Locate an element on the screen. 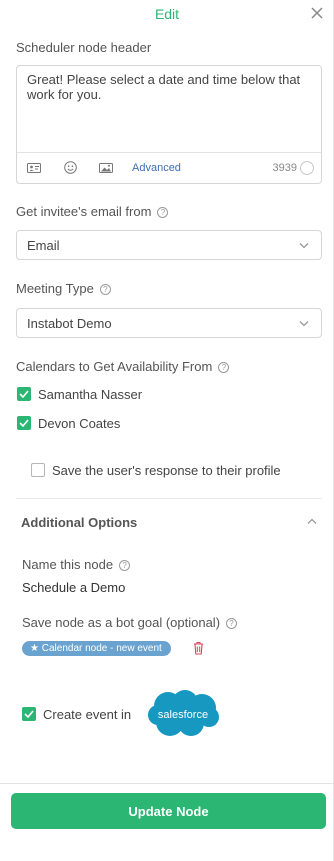 The width and height of the screenshot is (334, 861). calendar-name: Devon Coates is located at coordinates (79, 423).